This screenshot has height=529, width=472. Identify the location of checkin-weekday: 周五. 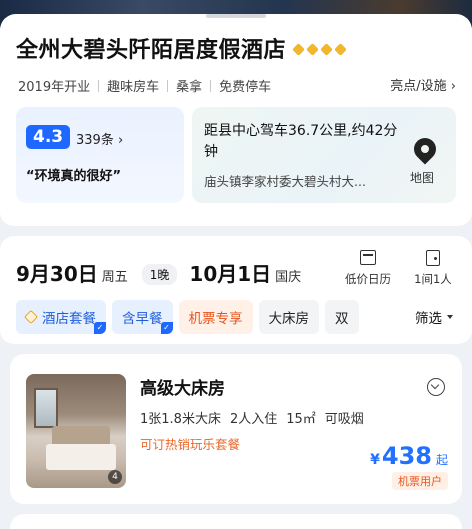
(114, 277).